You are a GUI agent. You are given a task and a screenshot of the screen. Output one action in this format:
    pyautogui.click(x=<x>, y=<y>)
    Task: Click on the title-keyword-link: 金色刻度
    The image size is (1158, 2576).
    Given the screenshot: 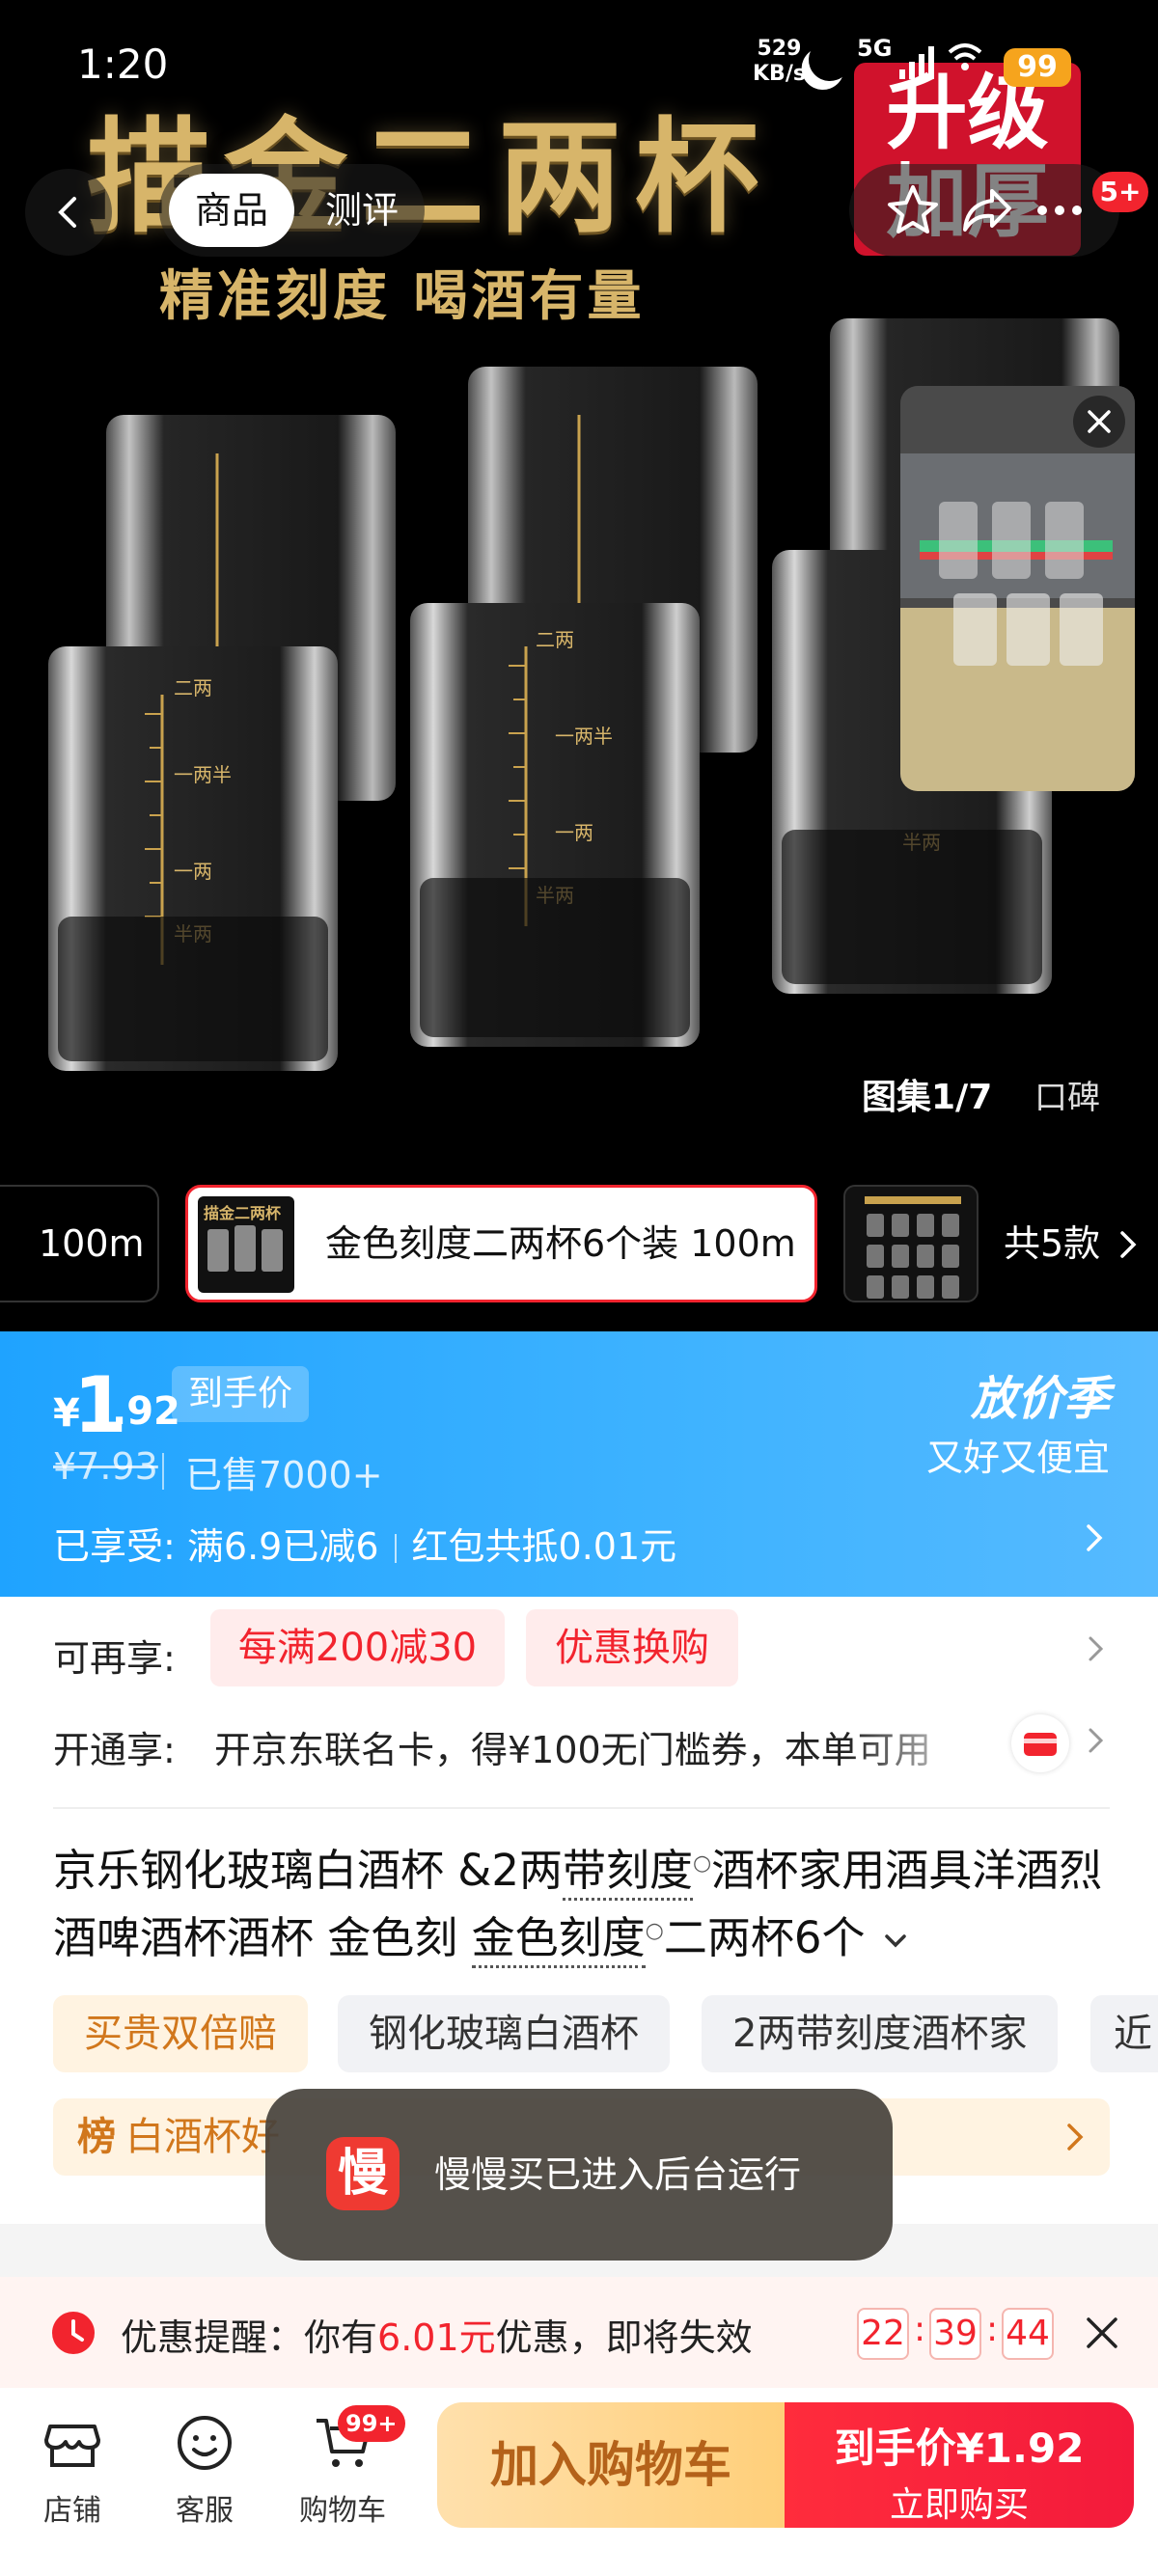 What is the action you would take?
    pyautogui.click(x=558, y=1940)
    